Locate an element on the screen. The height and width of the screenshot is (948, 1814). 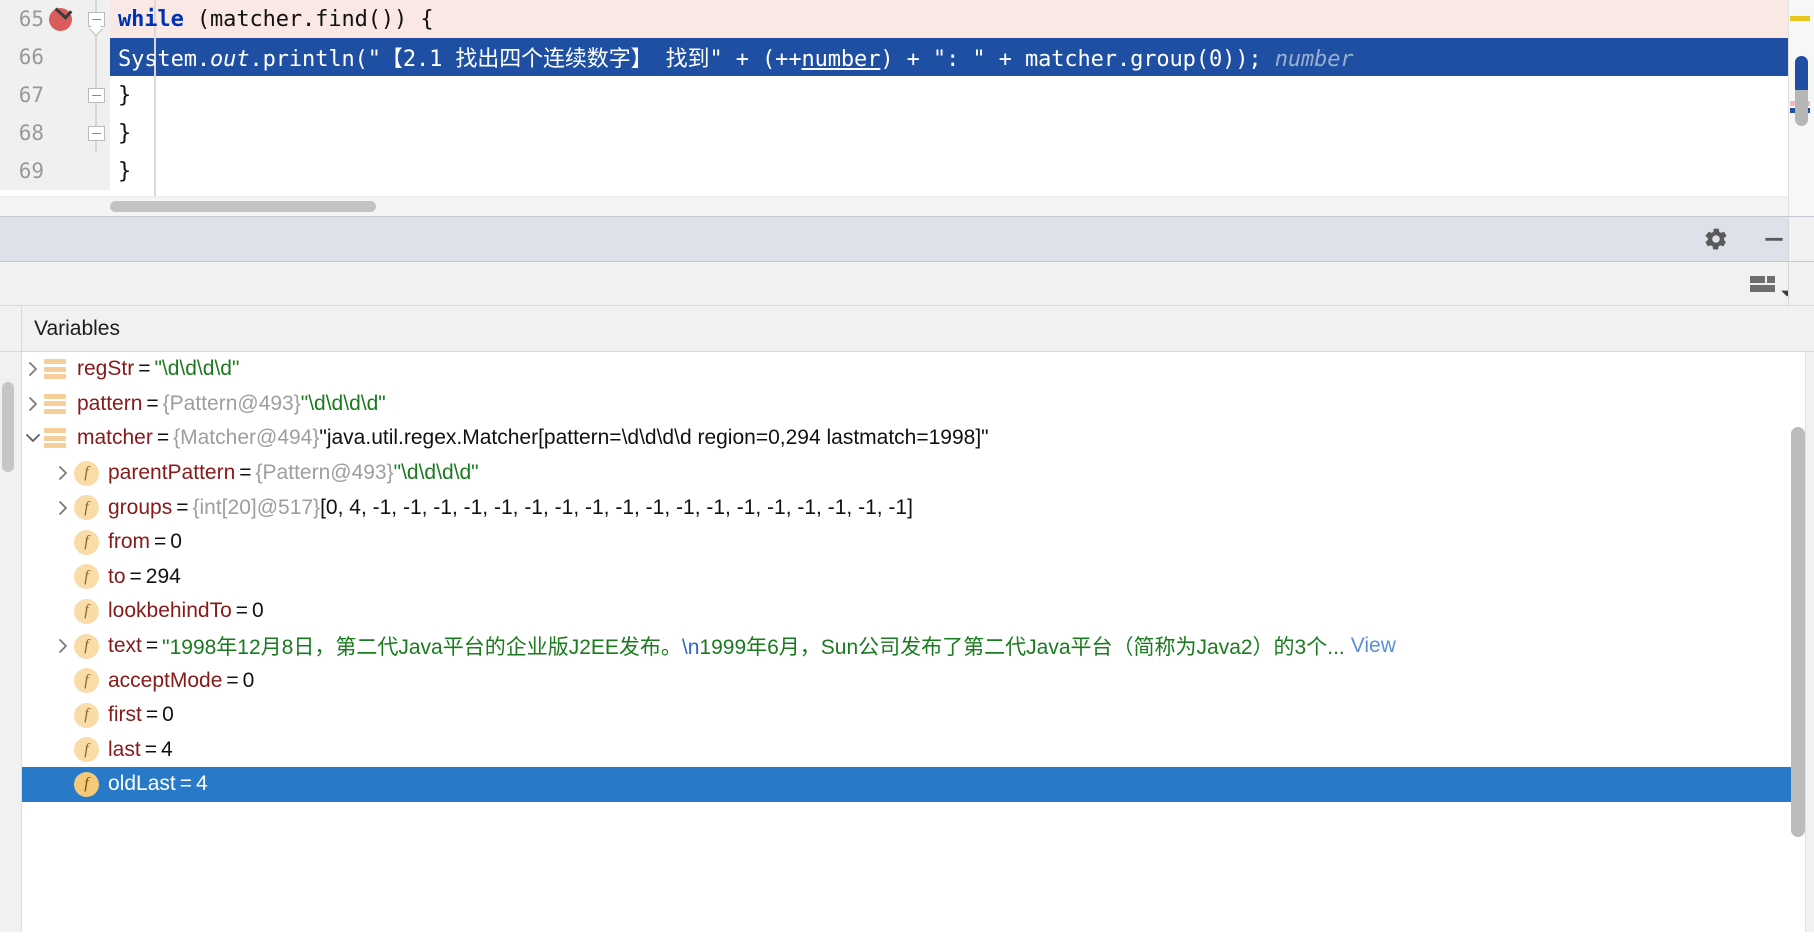
variable-row: f from = 0 is located at coordinates (907, 542).